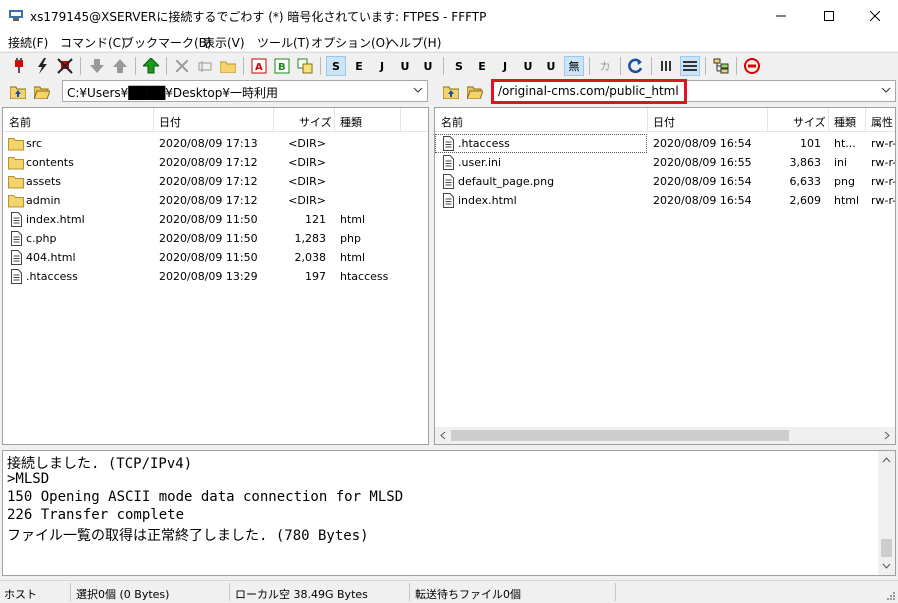  I want to click on menu-help: ヘルプ(H), so click(414, 42).